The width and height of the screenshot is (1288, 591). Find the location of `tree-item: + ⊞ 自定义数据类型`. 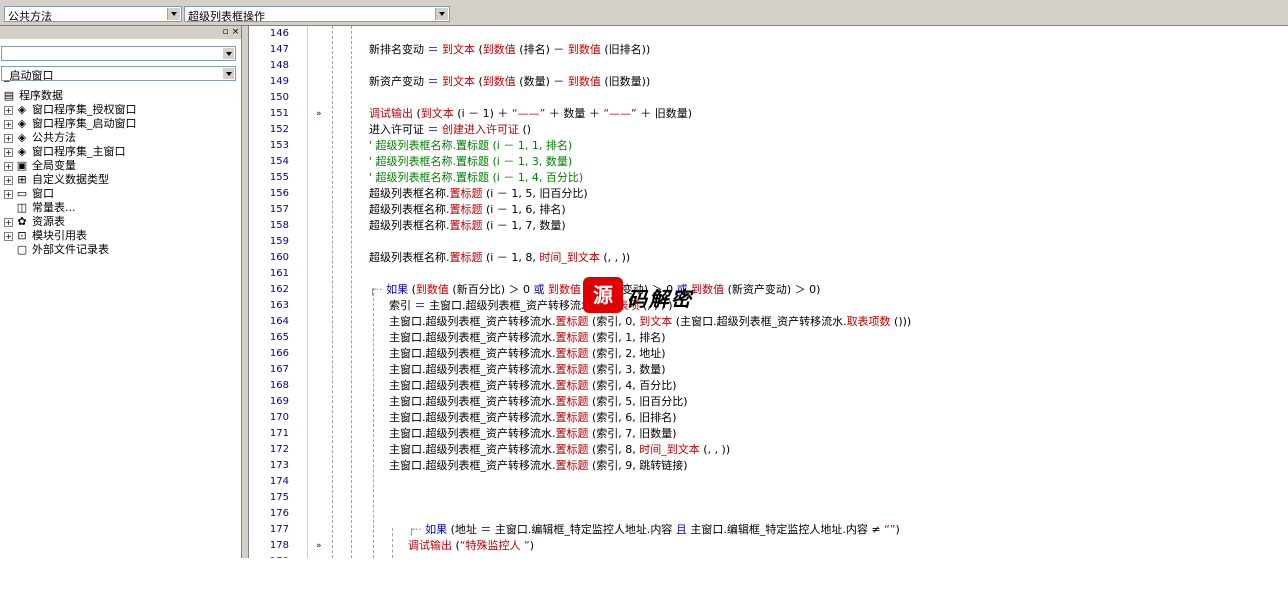

tree-item: + ⊞ 自定义数据类型 is located at coordinates (120, 180).